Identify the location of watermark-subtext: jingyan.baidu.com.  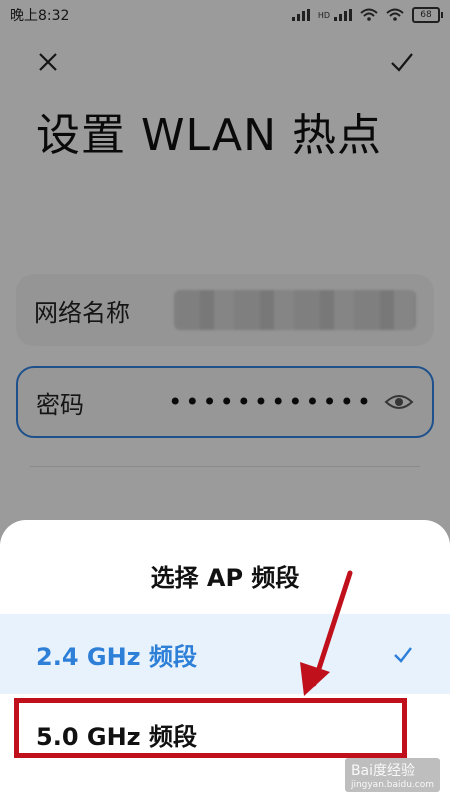
(392, 785).